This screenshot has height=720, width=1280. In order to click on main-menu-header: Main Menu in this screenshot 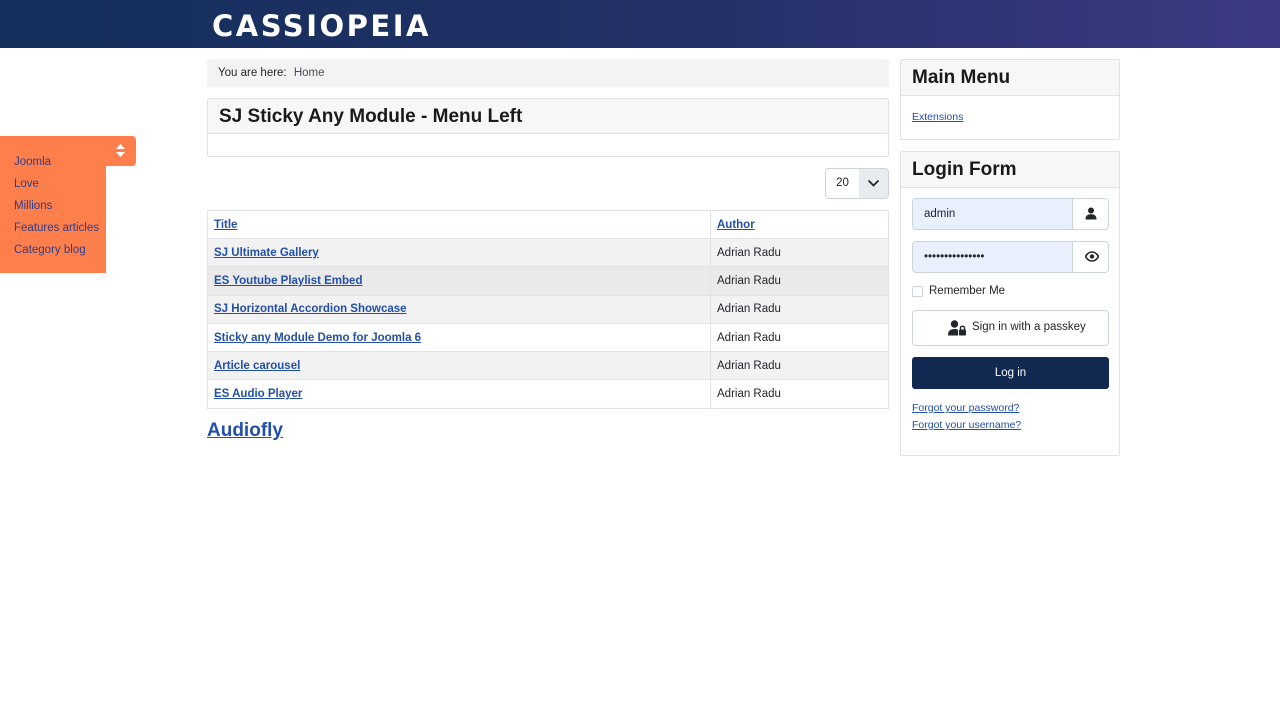, I will do `click(1010, 78)`.